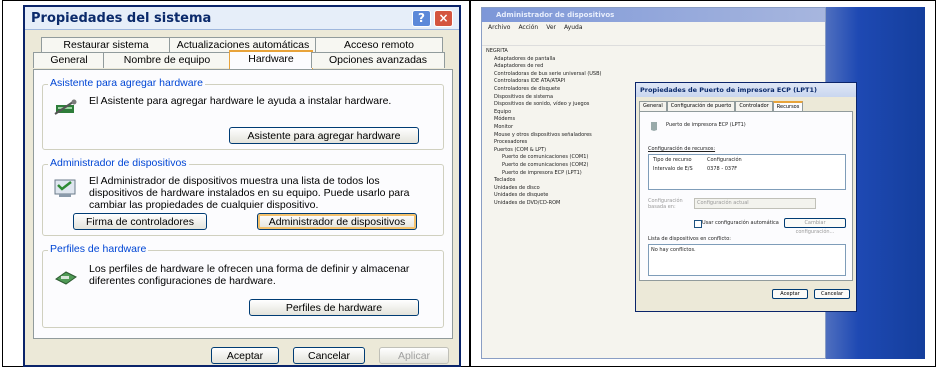 The width and height of the screenshot is (936, 369). Describe the element at coordinates (754, 106) in the screenshot. I see `dialog-tab-driver: Controlador` at that location.